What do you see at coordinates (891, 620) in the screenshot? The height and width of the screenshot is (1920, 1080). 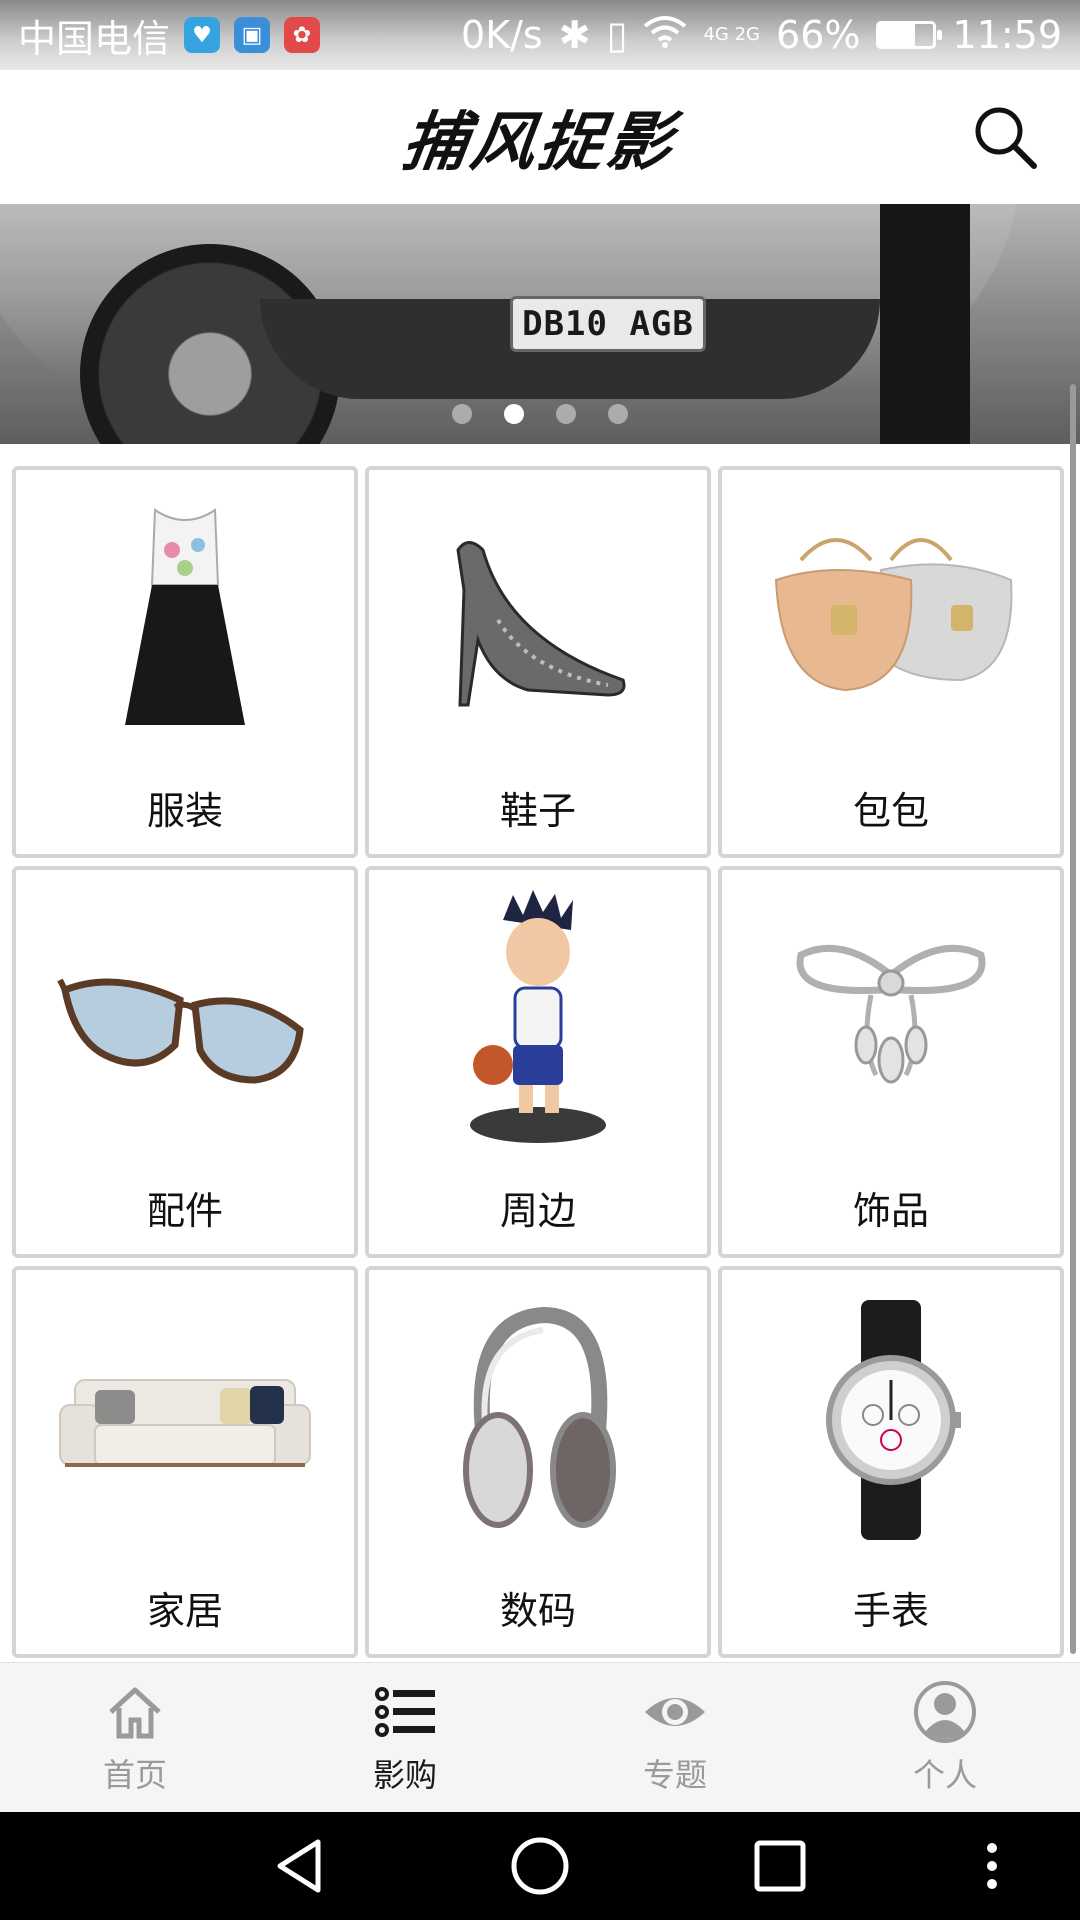 I see `handbag-icon` at bounding box center [891, 620].